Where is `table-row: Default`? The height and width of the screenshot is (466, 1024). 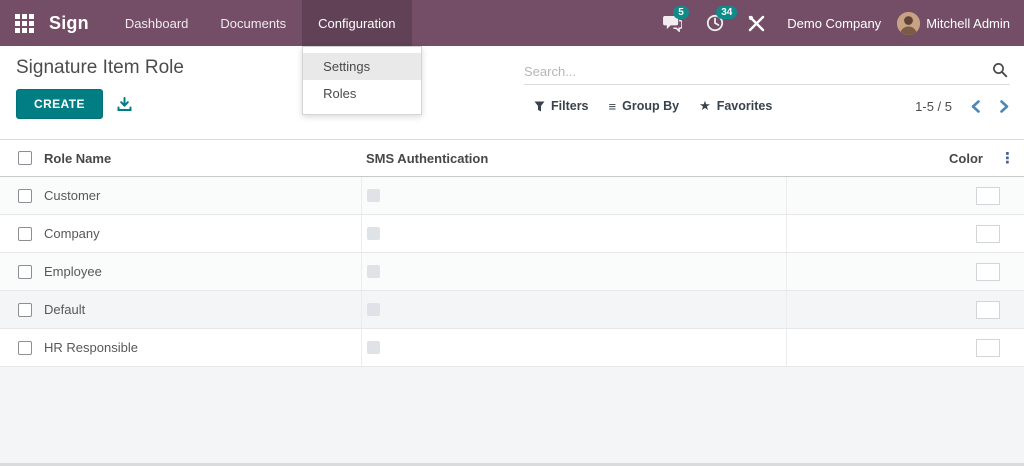 table-row: Default is located at coordinates (512, 309).